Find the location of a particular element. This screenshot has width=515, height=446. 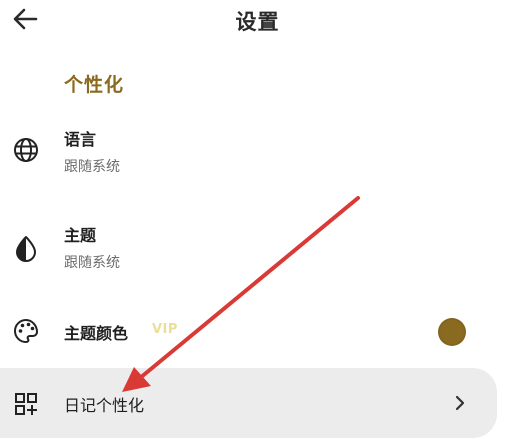

app-header: 设置 is located at coordinates (257, 20).